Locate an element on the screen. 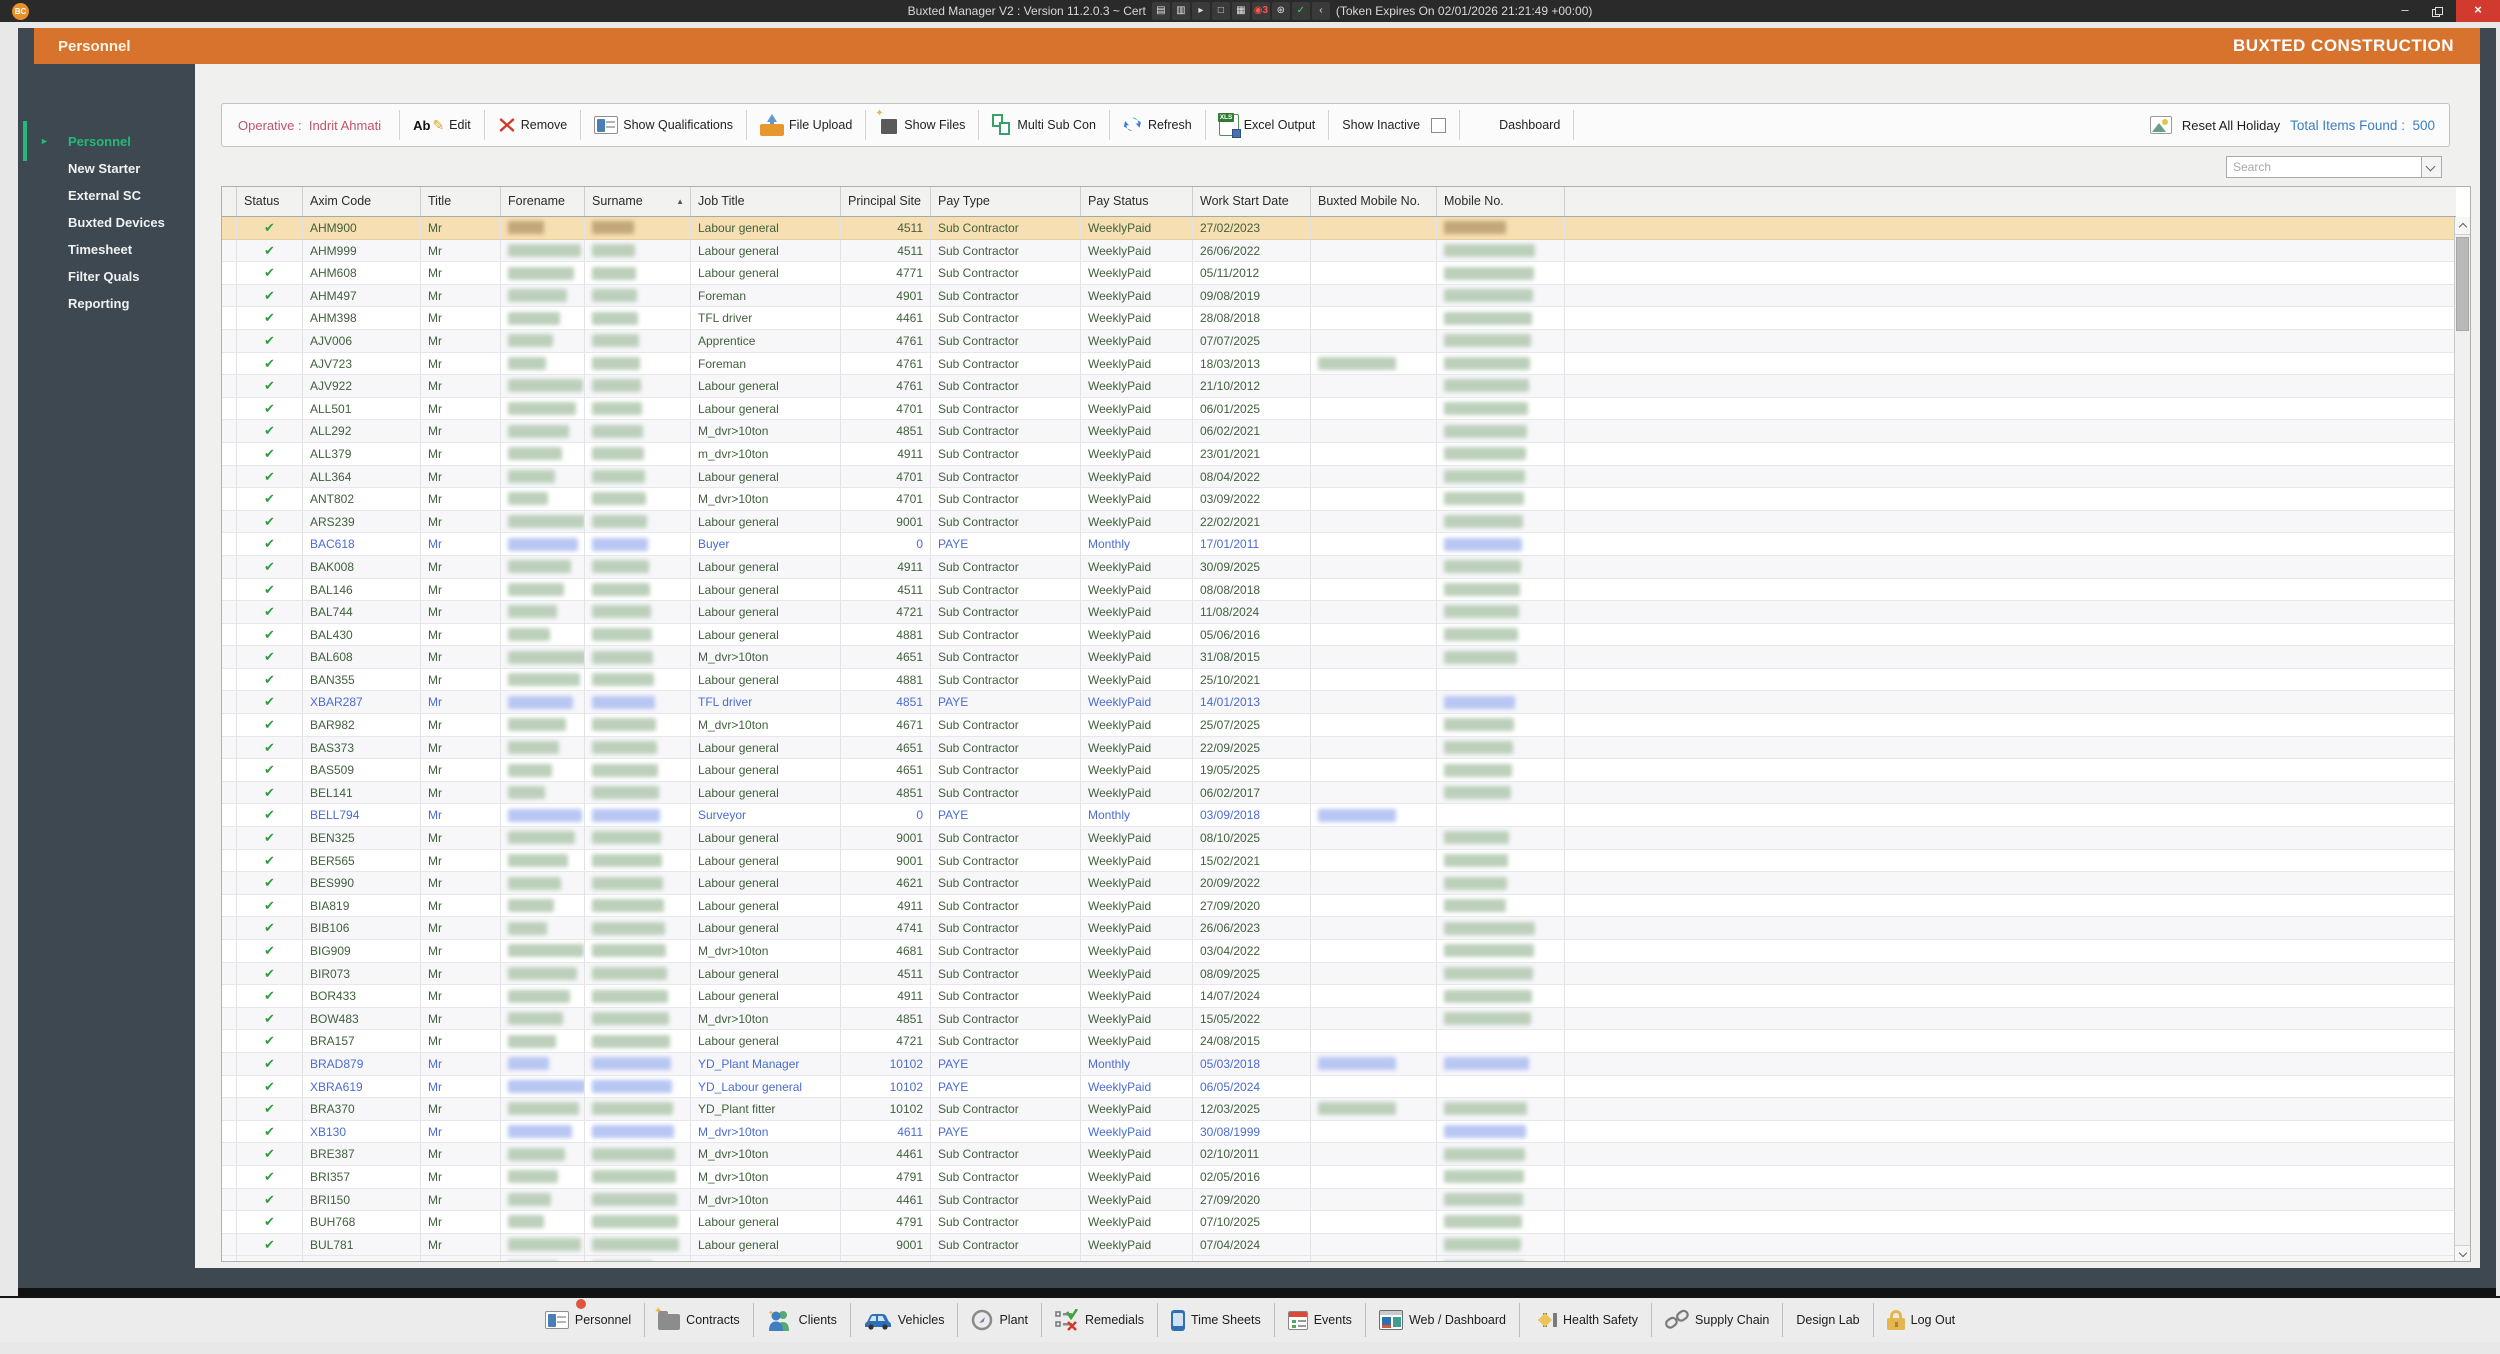  sidebar-item-timesheet: Timesheet is located at coordinates (106, 249).